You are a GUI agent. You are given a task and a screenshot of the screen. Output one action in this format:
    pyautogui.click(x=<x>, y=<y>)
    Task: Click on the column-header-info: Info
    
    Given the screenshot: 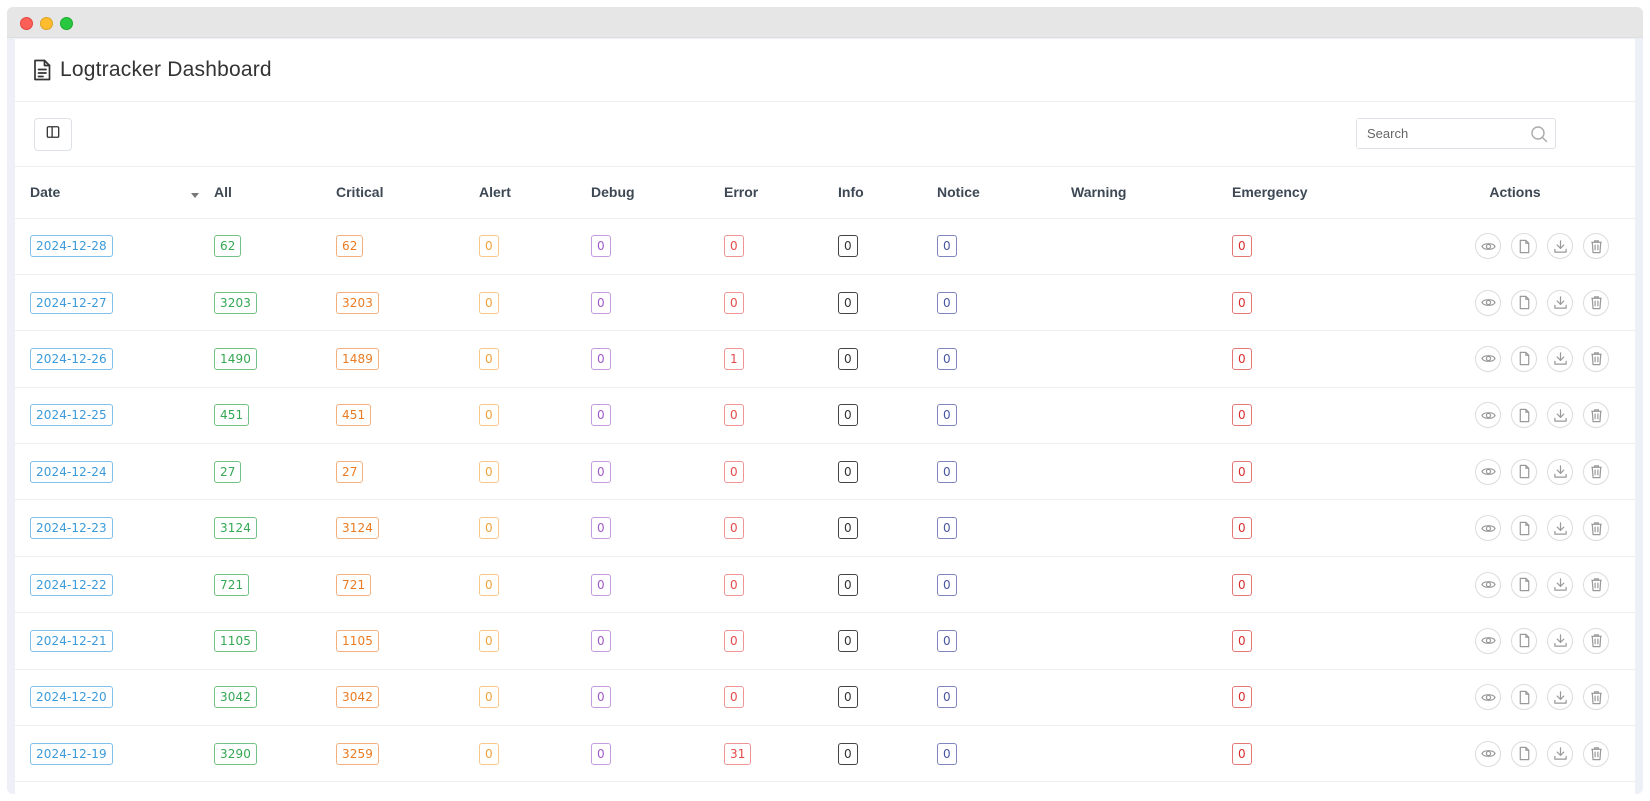 What is the action you would take?
    pyautogui.click(x=887, y=193)
    